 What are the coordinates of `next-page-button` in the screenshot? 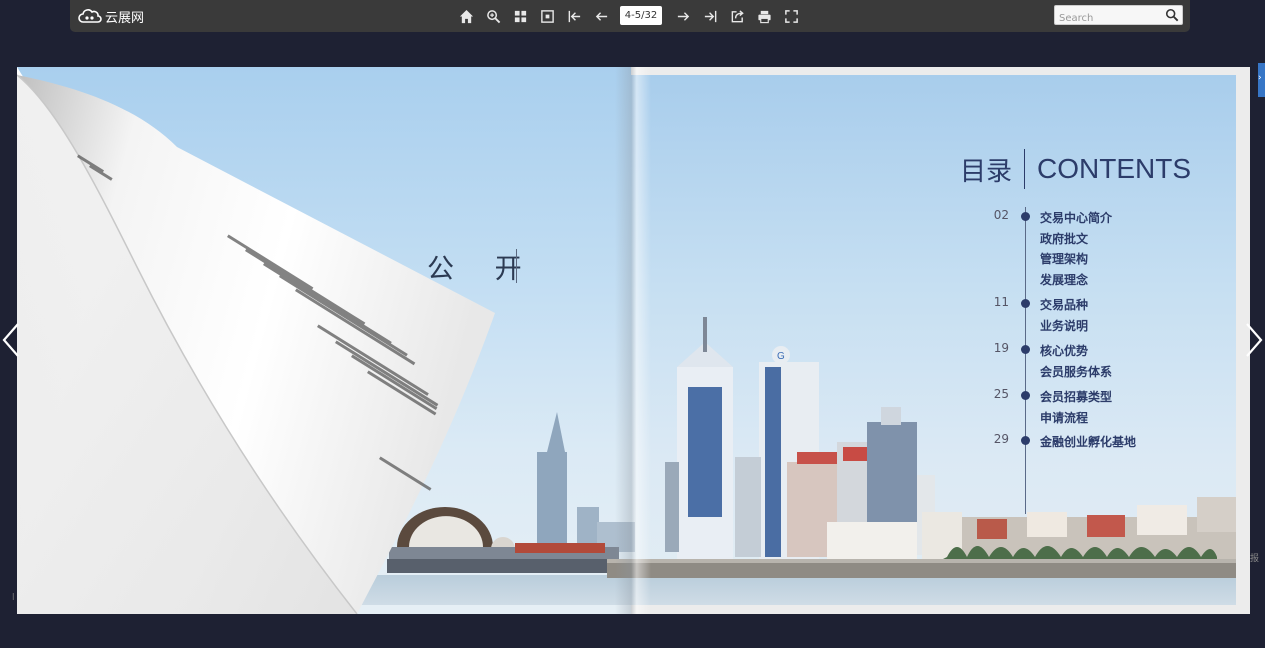 It's located at (683, 16).